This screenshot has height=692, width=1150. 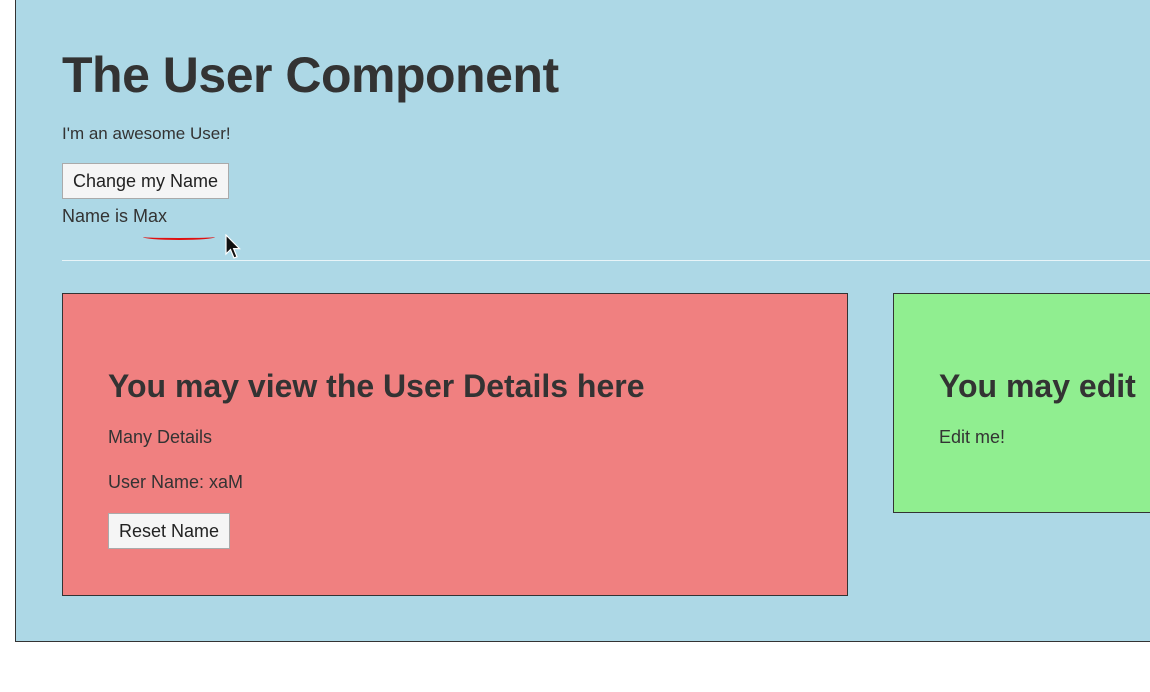 What do you see at coordinates (179, 237) in the screenshot?
I see `annotation-underline` at bounding box center [179, 237].